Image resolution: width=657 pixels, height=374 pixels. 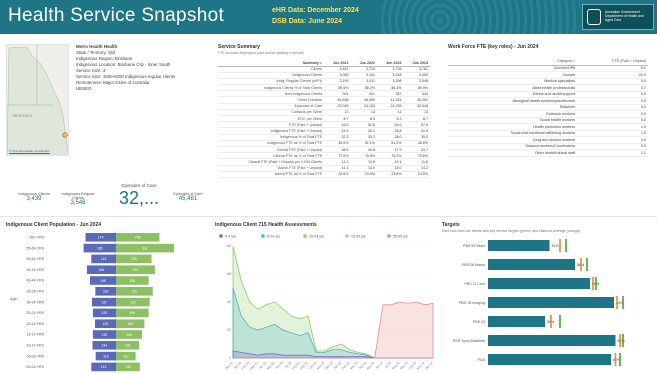 I want to click on age-group-label: 30-34 YRS, so click(x=35, y=302).